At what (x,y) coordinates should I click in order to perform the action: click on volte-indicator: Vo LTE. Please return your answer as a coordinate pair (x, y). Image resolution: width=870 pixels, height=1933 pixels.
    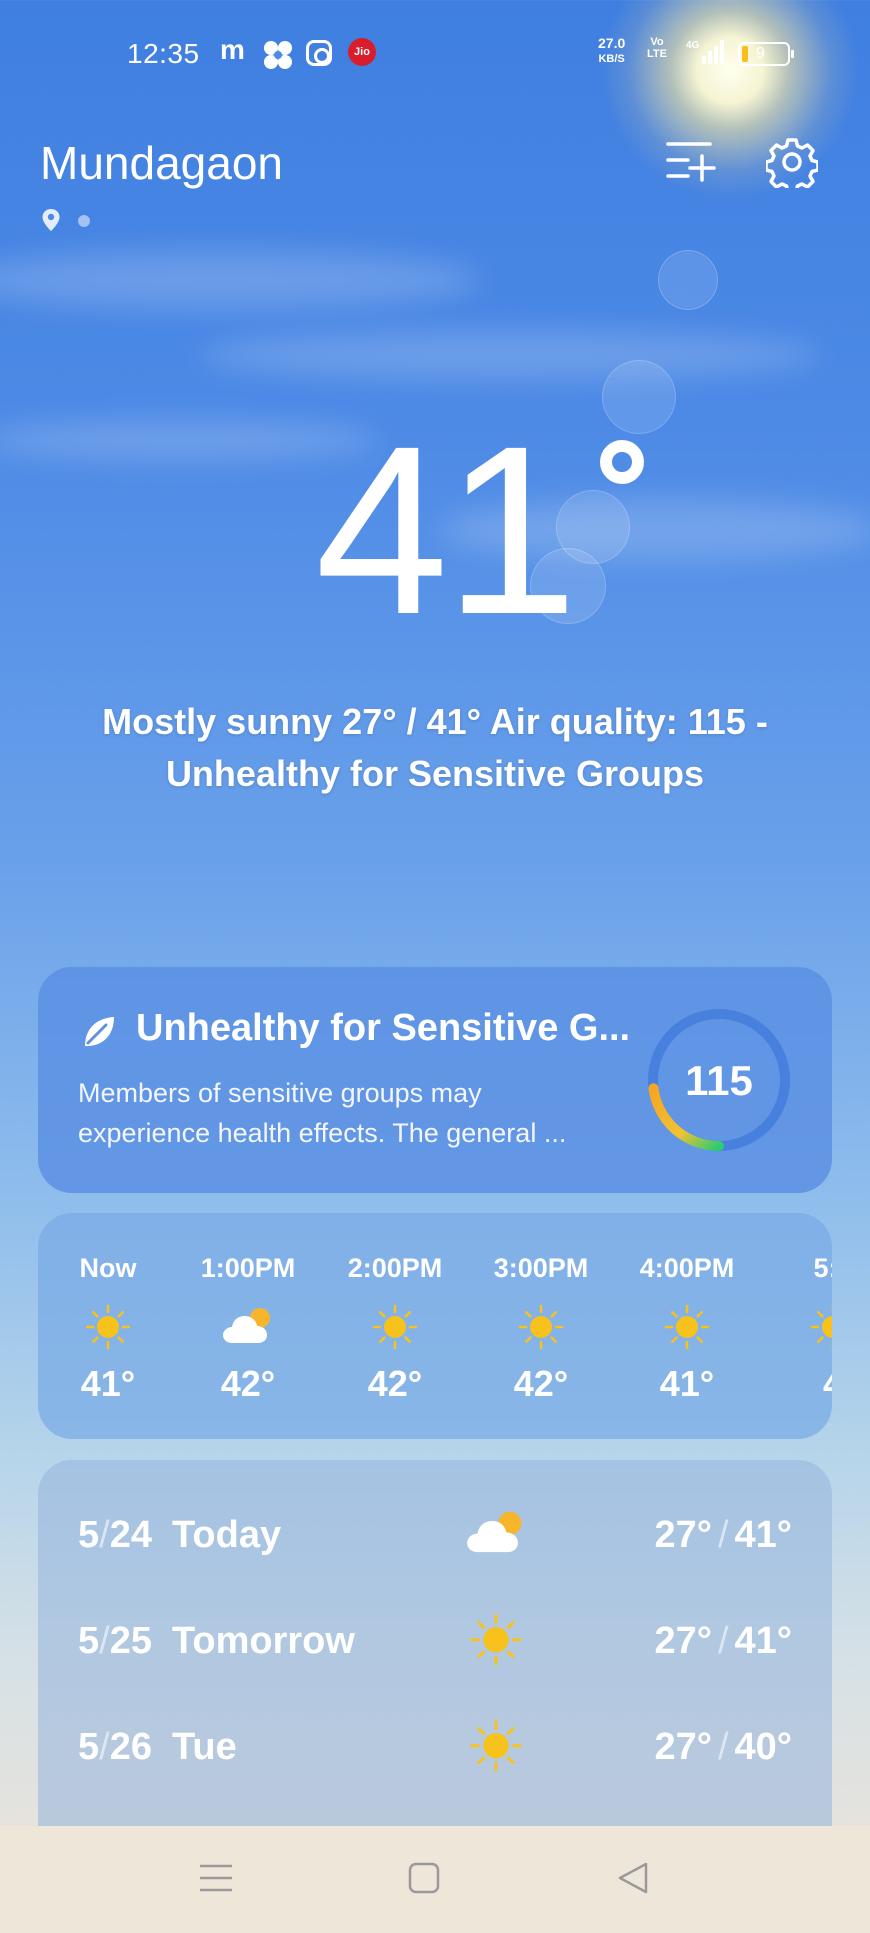
    Looking at the image, I should click on (657, 48).